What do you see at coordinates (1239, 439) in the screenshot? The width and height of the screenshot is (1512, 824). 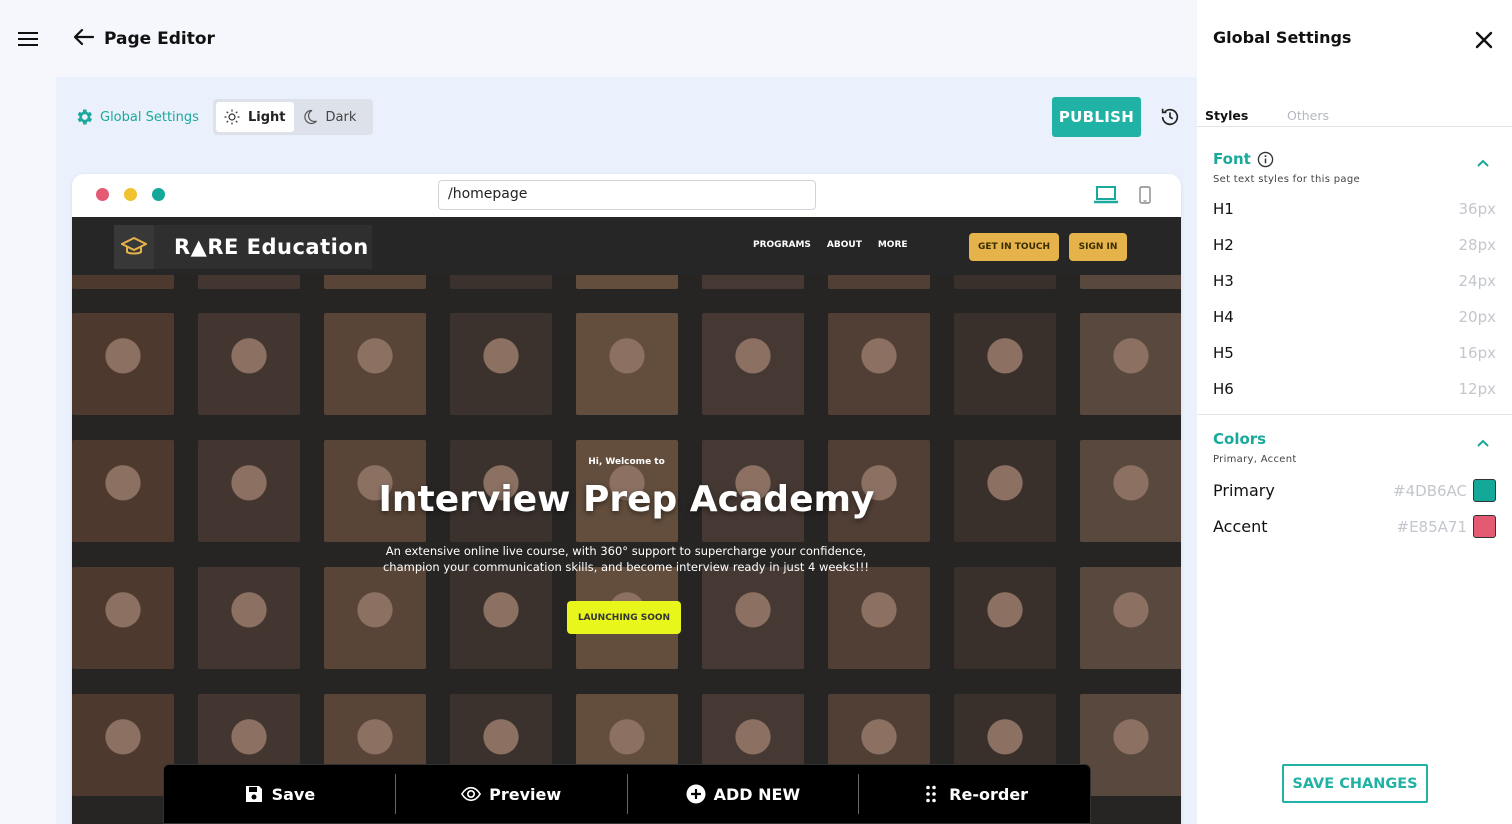 I see `colors-section-header: Colors` at bounding box center [1239, 439].